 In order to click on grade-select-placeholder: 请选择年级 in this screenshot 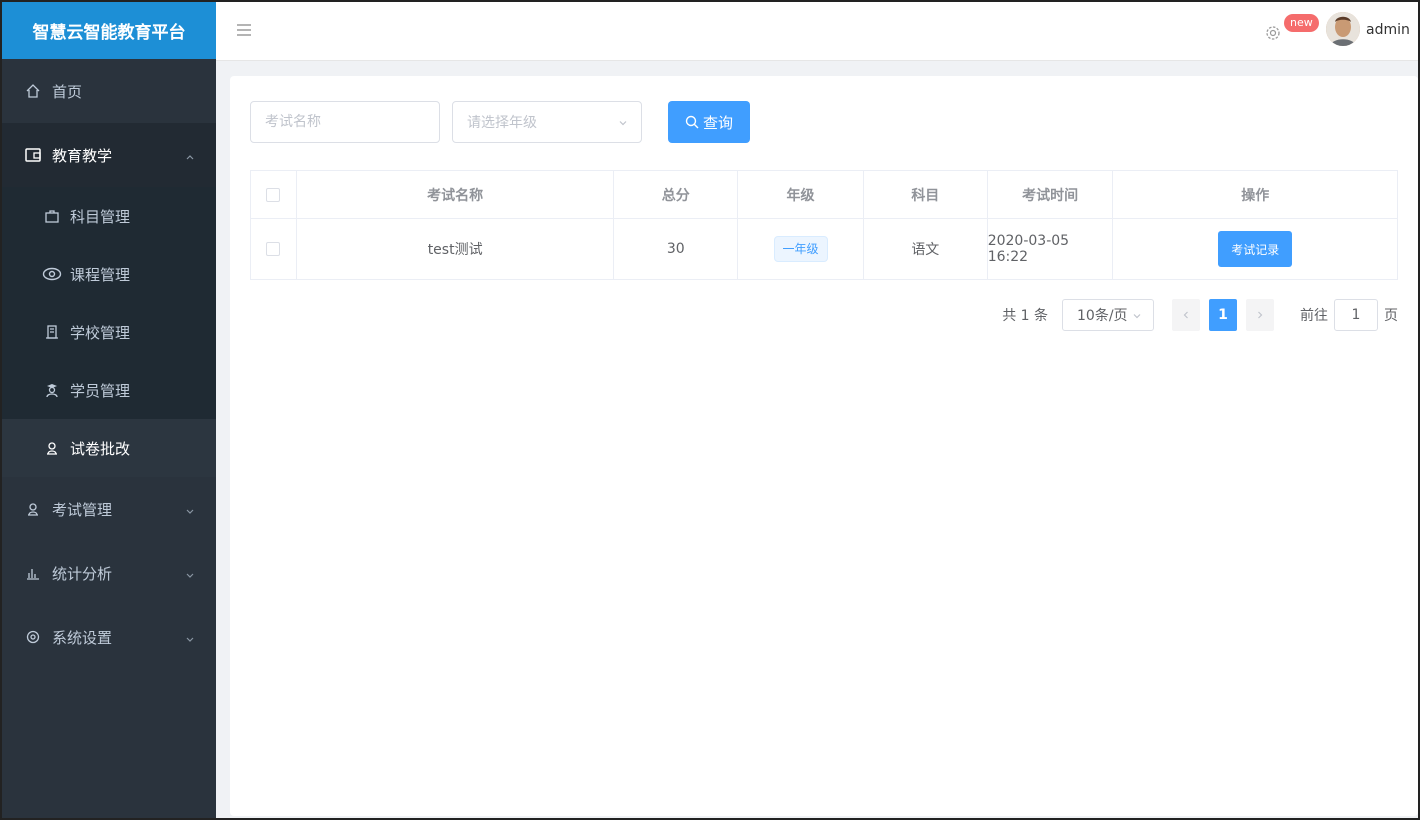, I will do `click(502, 123)`.